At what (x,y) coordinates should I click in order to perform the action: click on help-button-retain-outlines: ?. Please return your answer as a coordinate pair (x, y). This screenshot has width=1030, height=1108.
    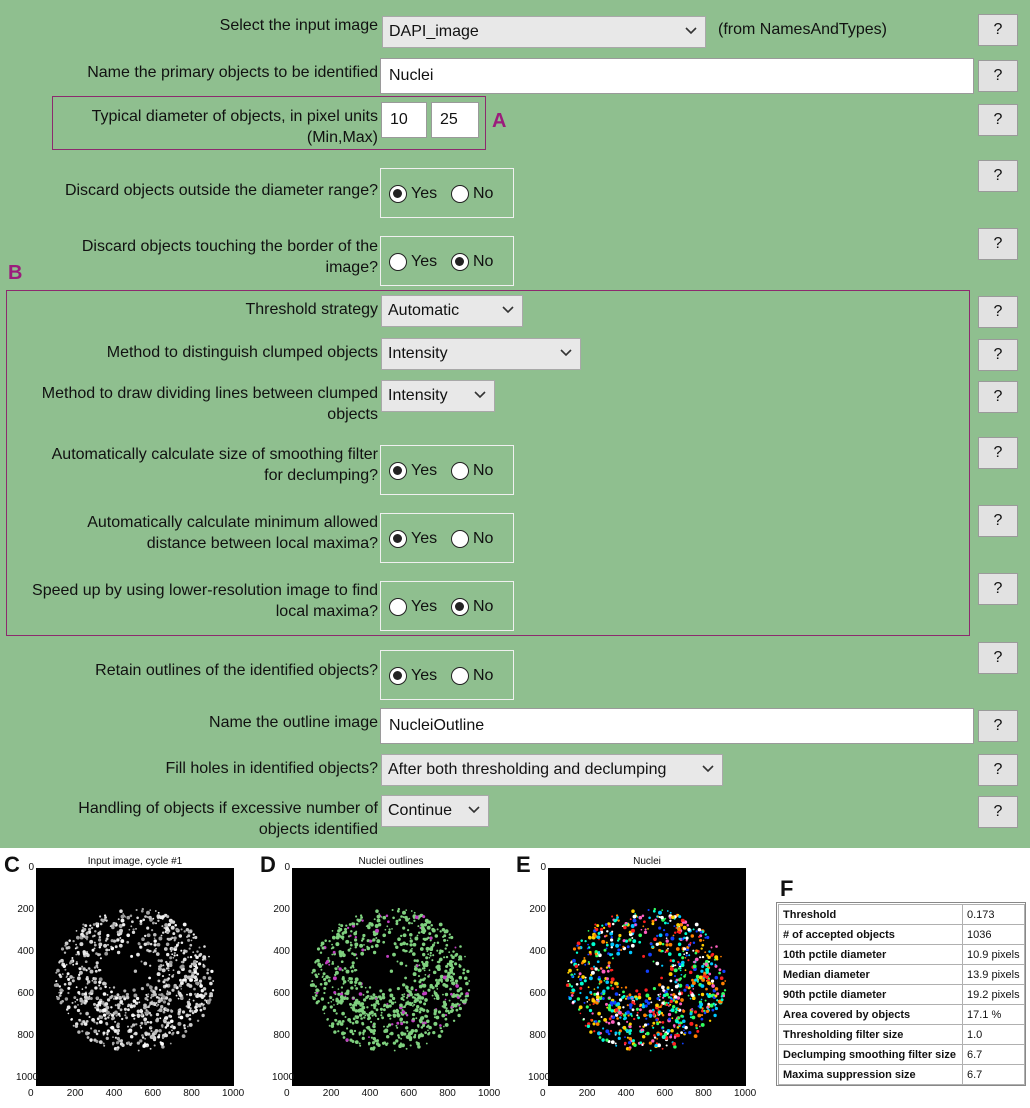
    Looking at the image, I should click on (998, 658).